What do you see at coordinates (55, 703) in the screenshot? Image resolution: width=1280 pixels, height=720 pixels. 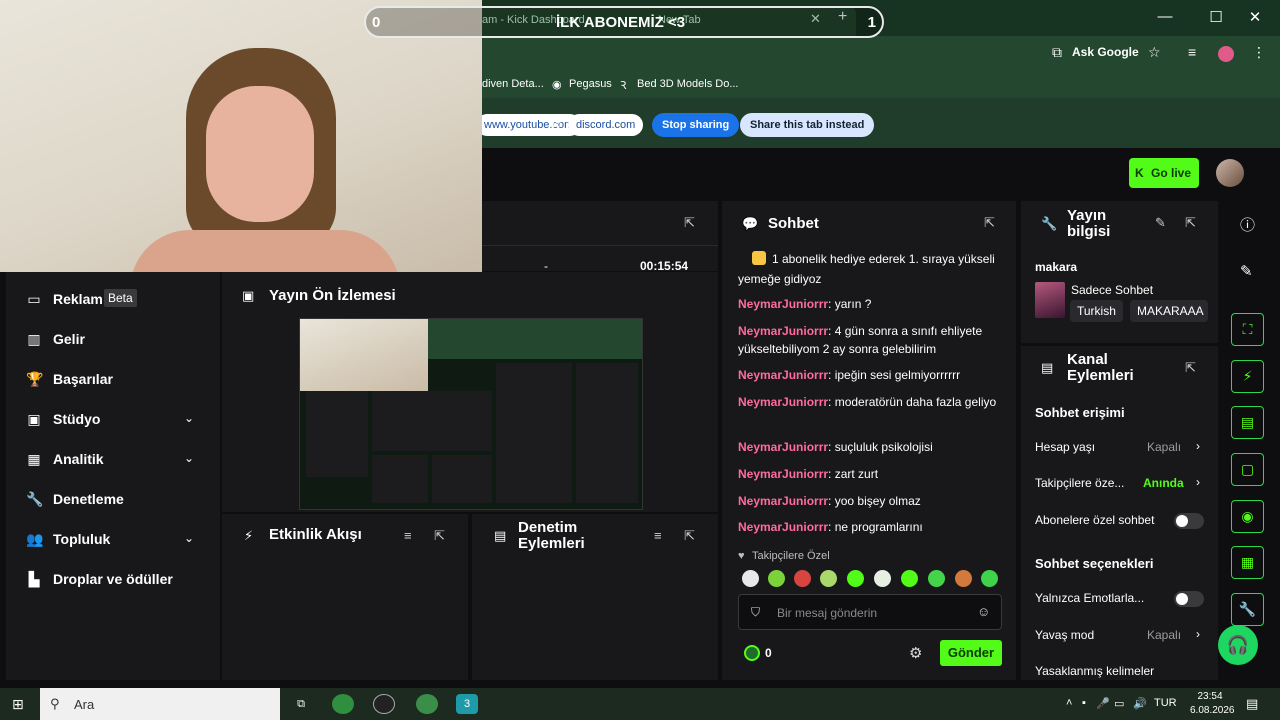 I see `search-icon: ⚲` at bounding box center [55, 703].